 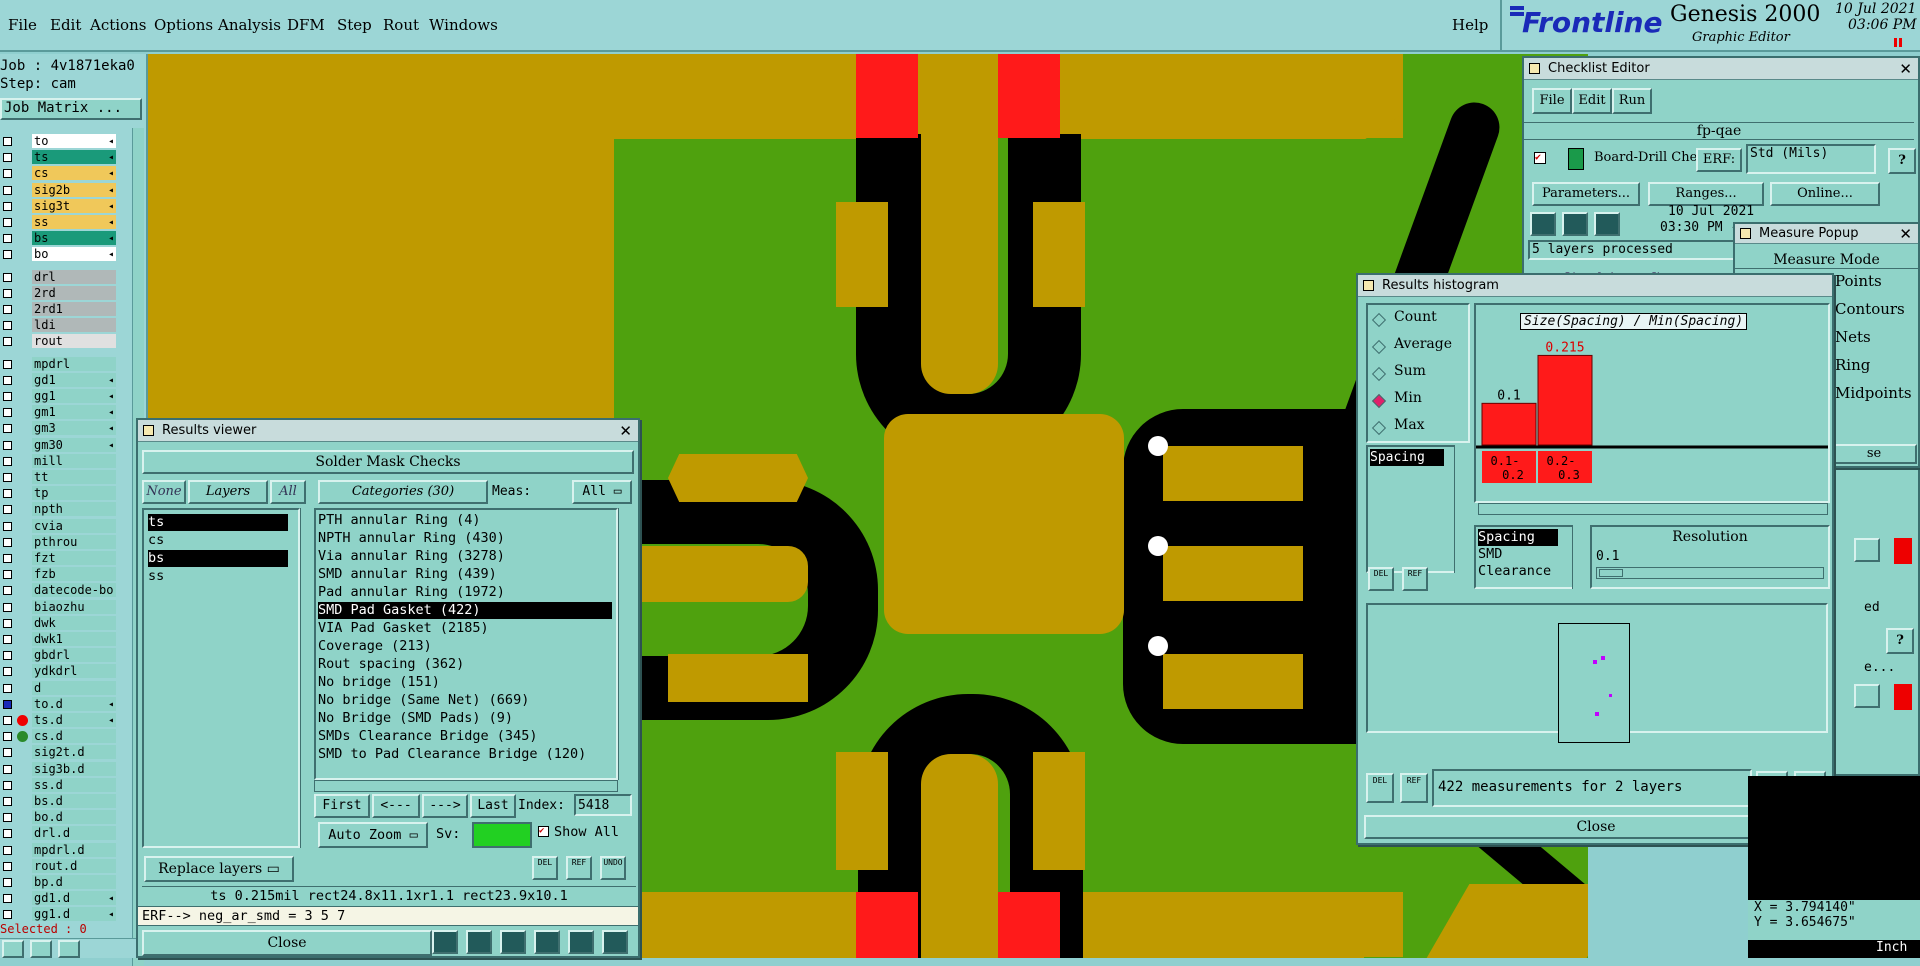 I want to click on measurement-item-smd: SMD, so click(x=1490, y=554).